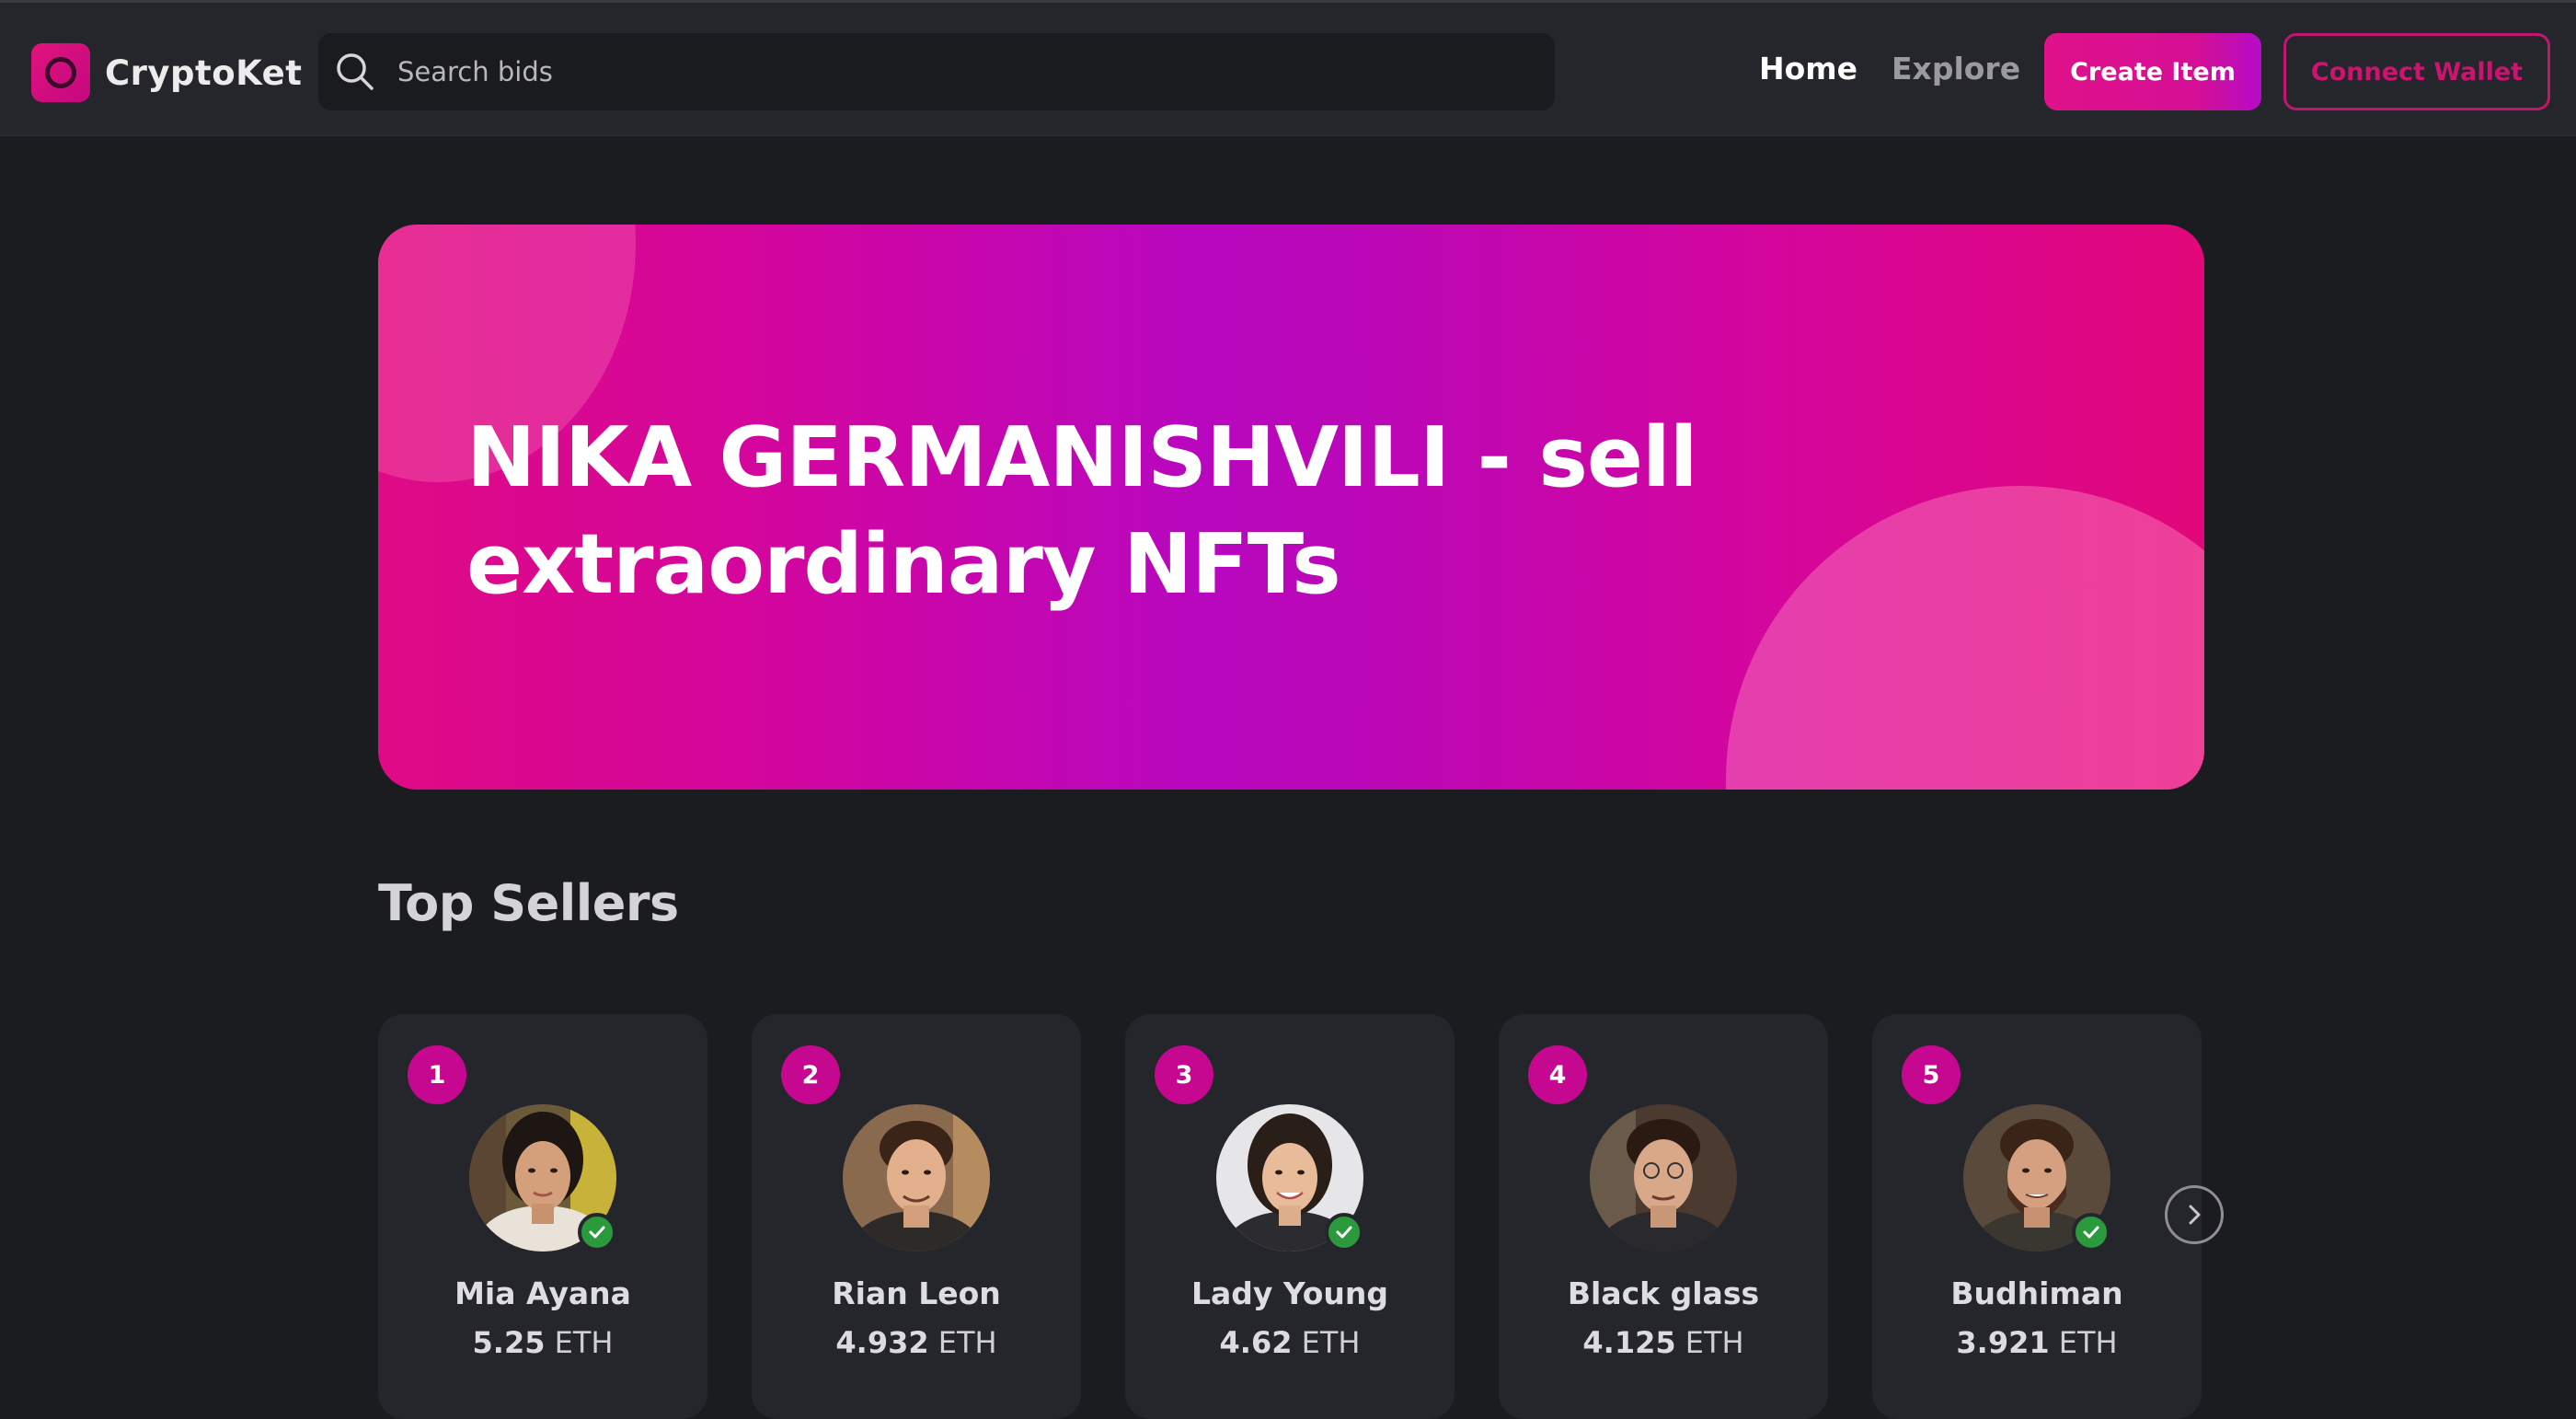  I want to click on seller-name: Black glass, so click(1663, 1293).